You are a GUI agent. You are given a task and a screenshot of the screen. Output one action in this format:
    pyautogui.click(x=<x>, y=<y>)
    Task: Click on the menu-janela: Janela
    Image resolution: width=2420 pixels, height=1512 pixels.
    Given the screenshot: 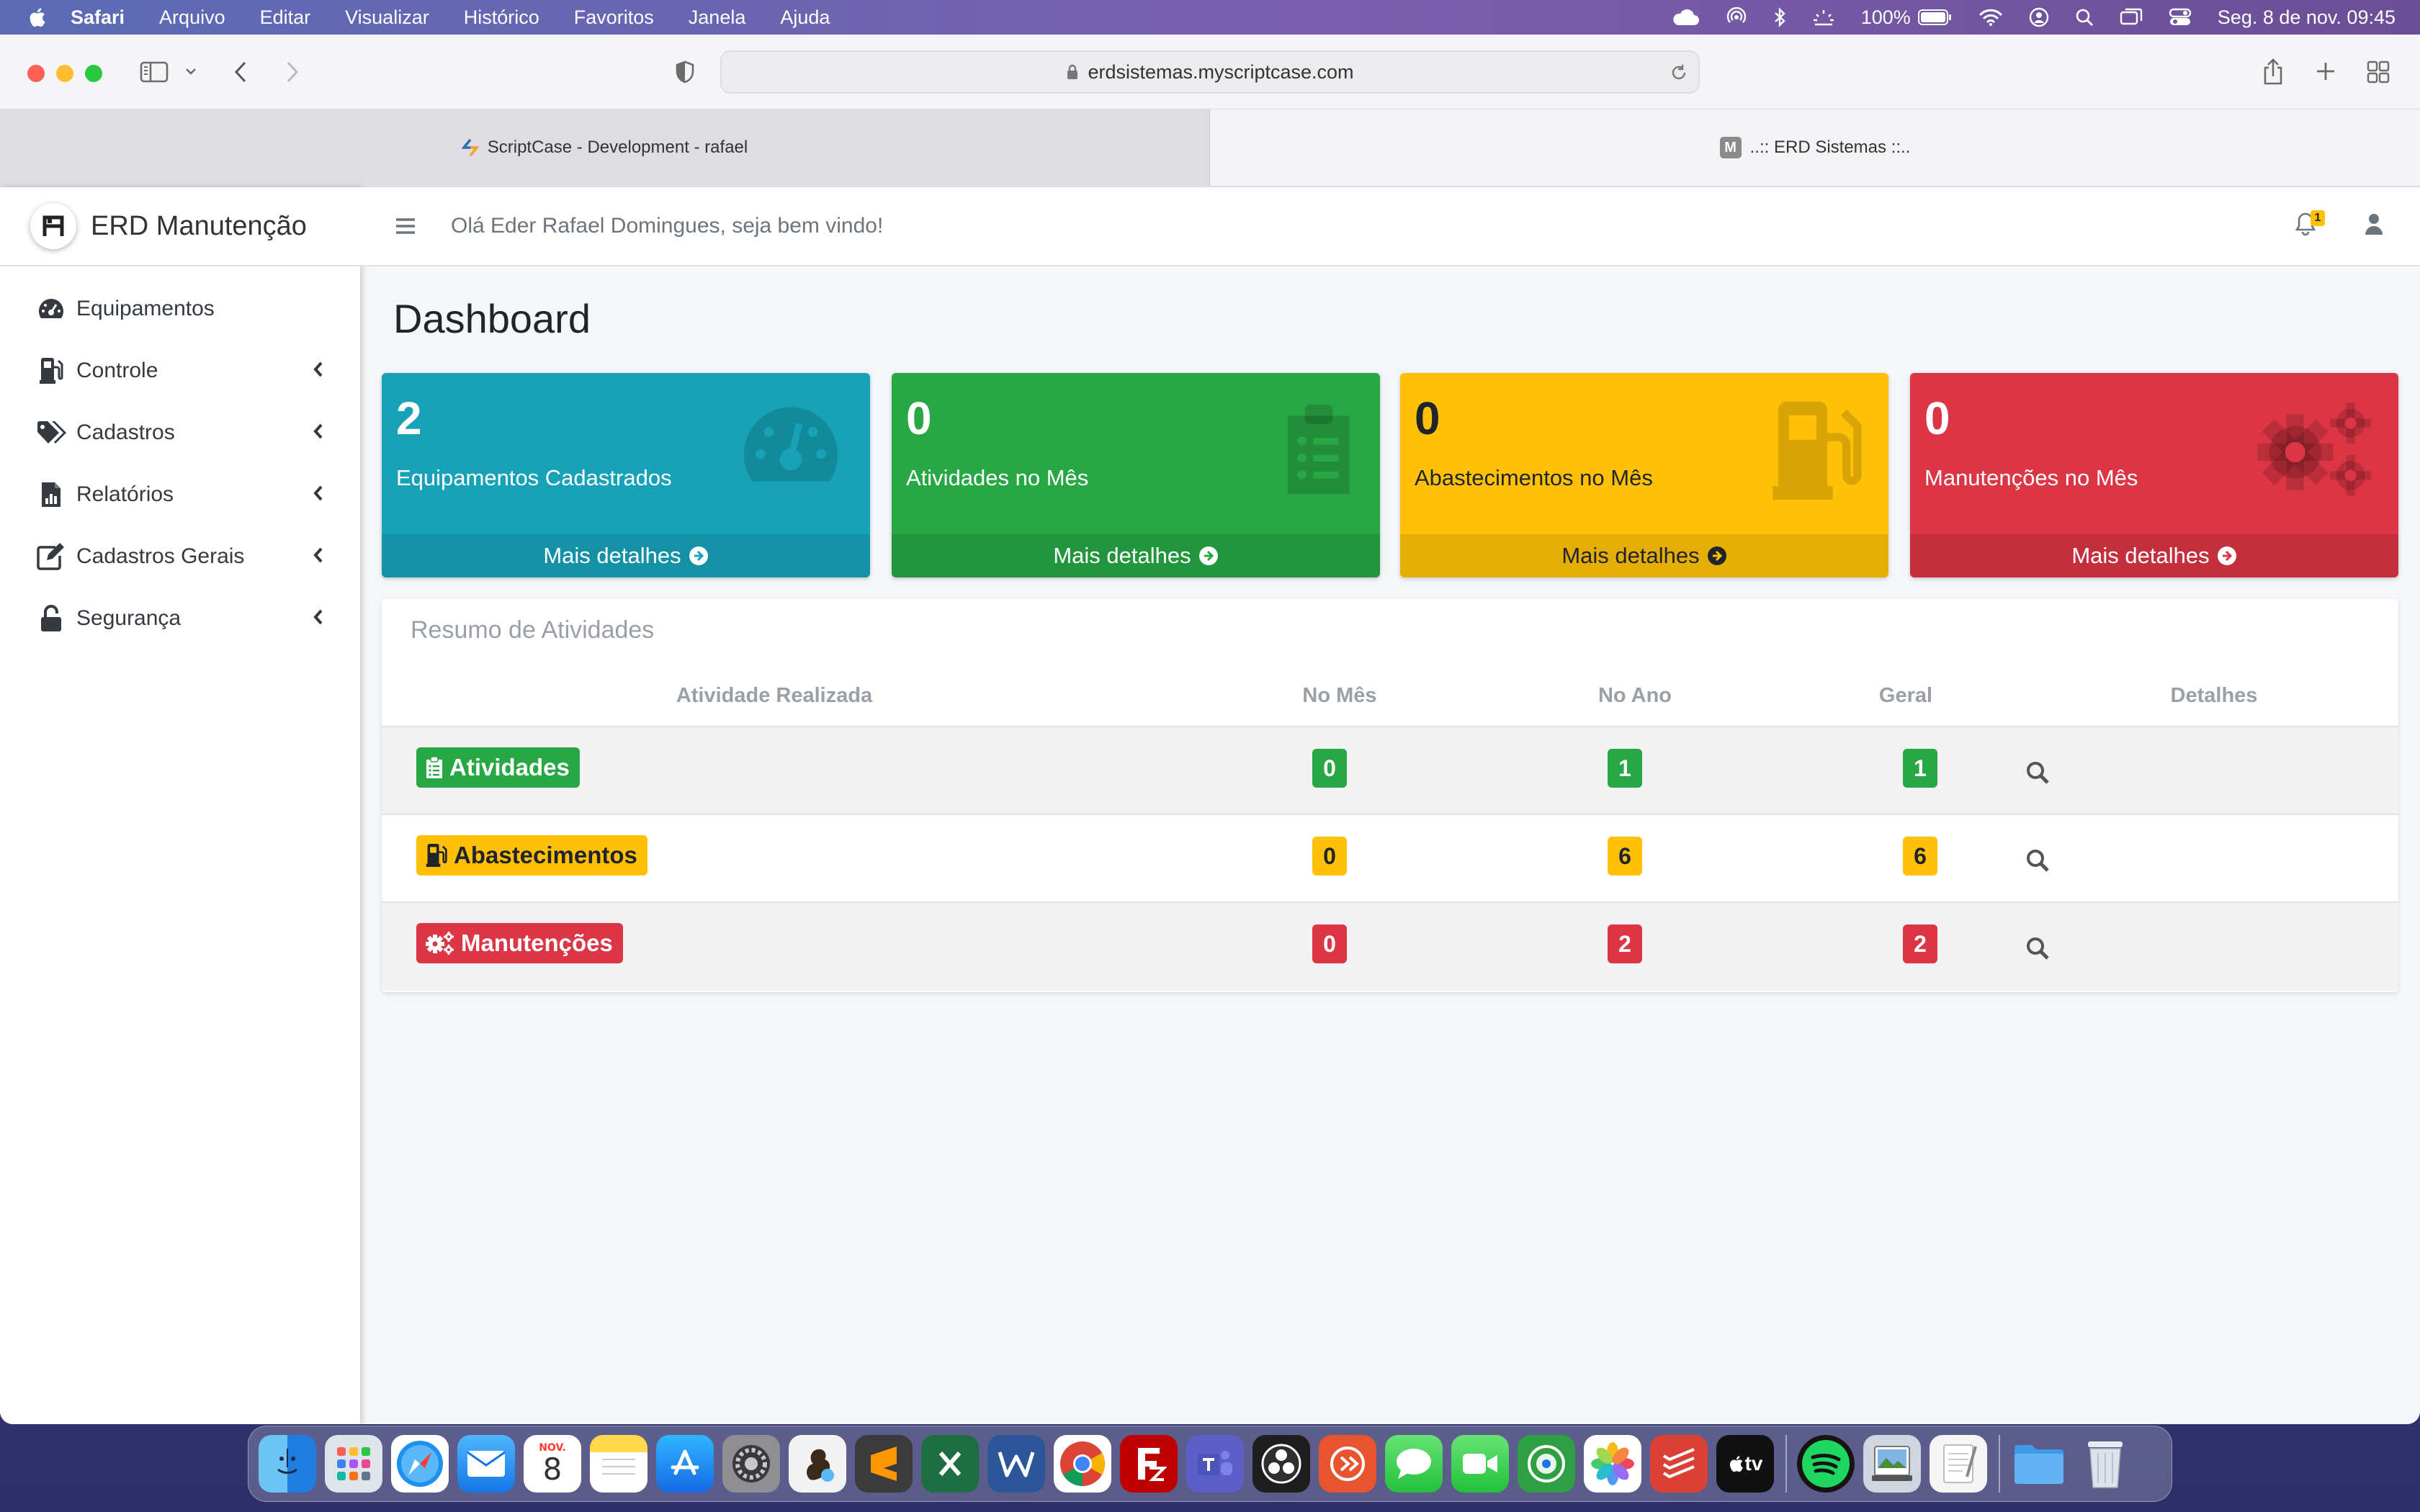 What is the action you would take?
    pyautogui.click(x=717, y=17)
    